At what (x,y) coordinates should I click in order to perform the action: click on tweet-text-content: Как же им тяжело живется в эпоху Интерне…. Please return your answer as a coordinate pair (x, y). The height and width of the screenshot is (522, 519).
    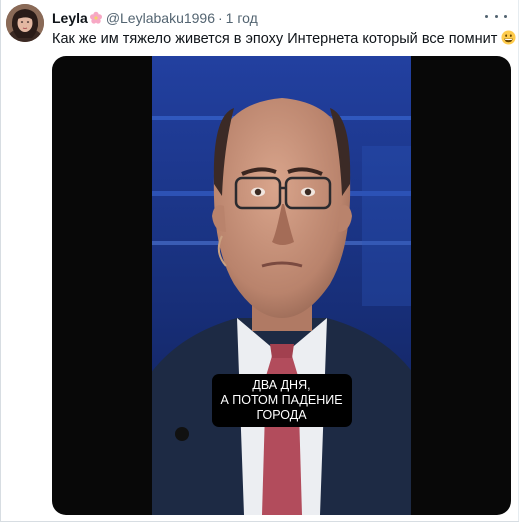
    Looking at the image, I should click on (275, 39).